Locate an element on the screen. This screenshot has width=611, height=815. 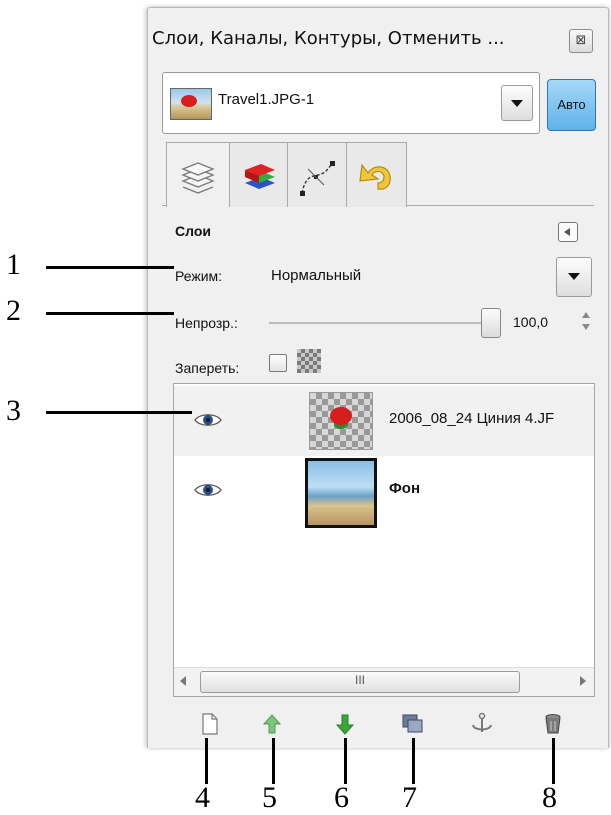
close-button: ⊠ is located at coordinates (581, 41).